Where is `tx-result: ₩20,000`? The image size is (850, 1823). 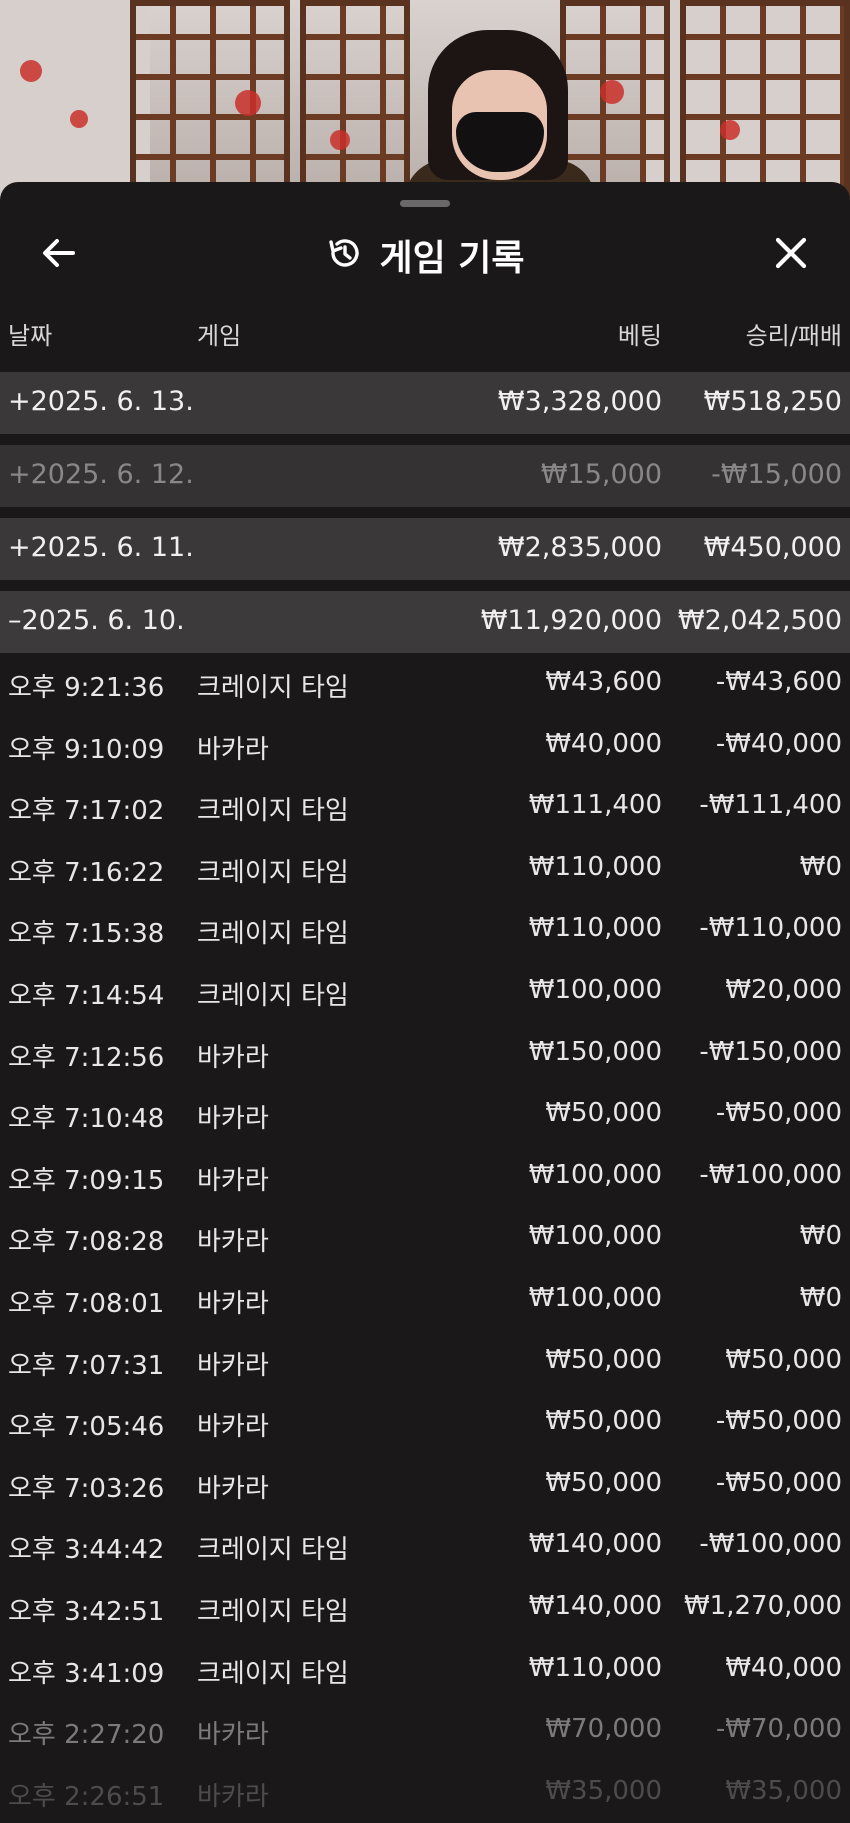
tx-result: ₩20,000 is located at coordinates (783, 989).